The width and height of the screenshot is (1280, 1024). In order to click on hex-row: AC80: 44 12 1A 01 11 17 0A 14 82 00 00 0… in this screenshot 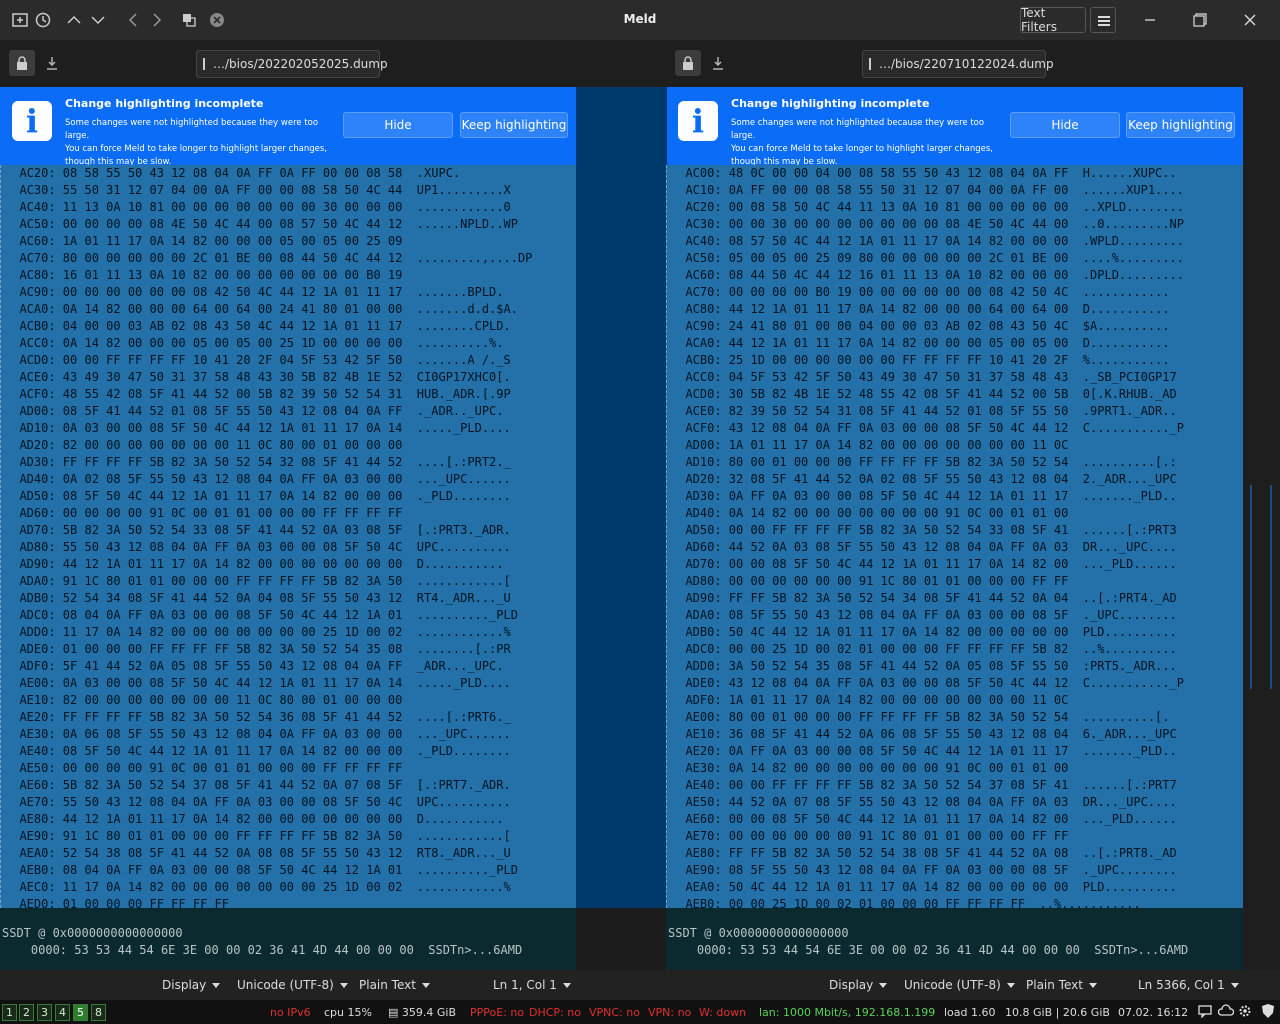, I will do `click(920, 309)`.